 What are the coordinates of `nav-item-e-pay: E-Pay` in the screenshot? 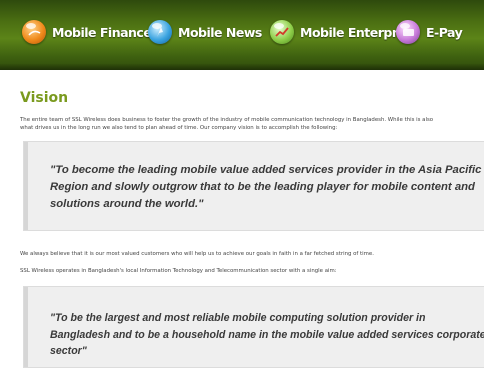 It's located at (429, 32).